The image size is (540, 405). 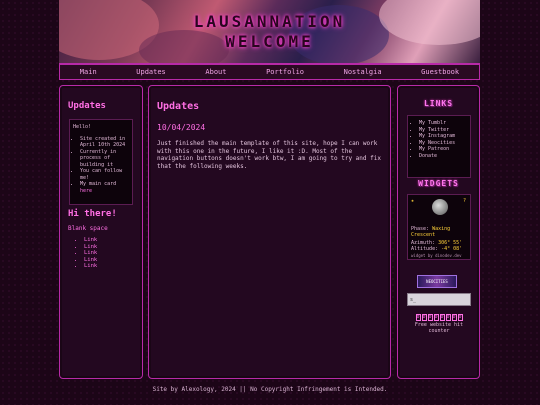 What do you see at coordinates (104, 142) in the screenshot?
I see `notice-item: Site created in April 10th 2024` at bounding box center [104, 142].